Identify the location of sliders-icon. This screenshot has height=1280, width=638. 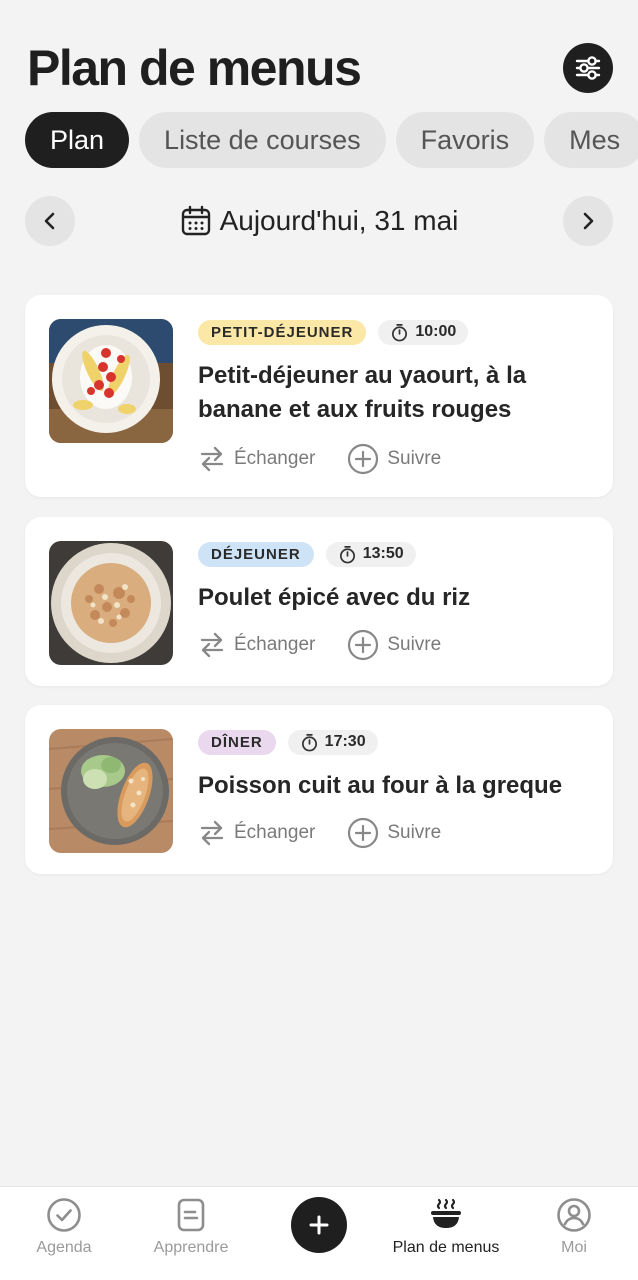
(588, 68).